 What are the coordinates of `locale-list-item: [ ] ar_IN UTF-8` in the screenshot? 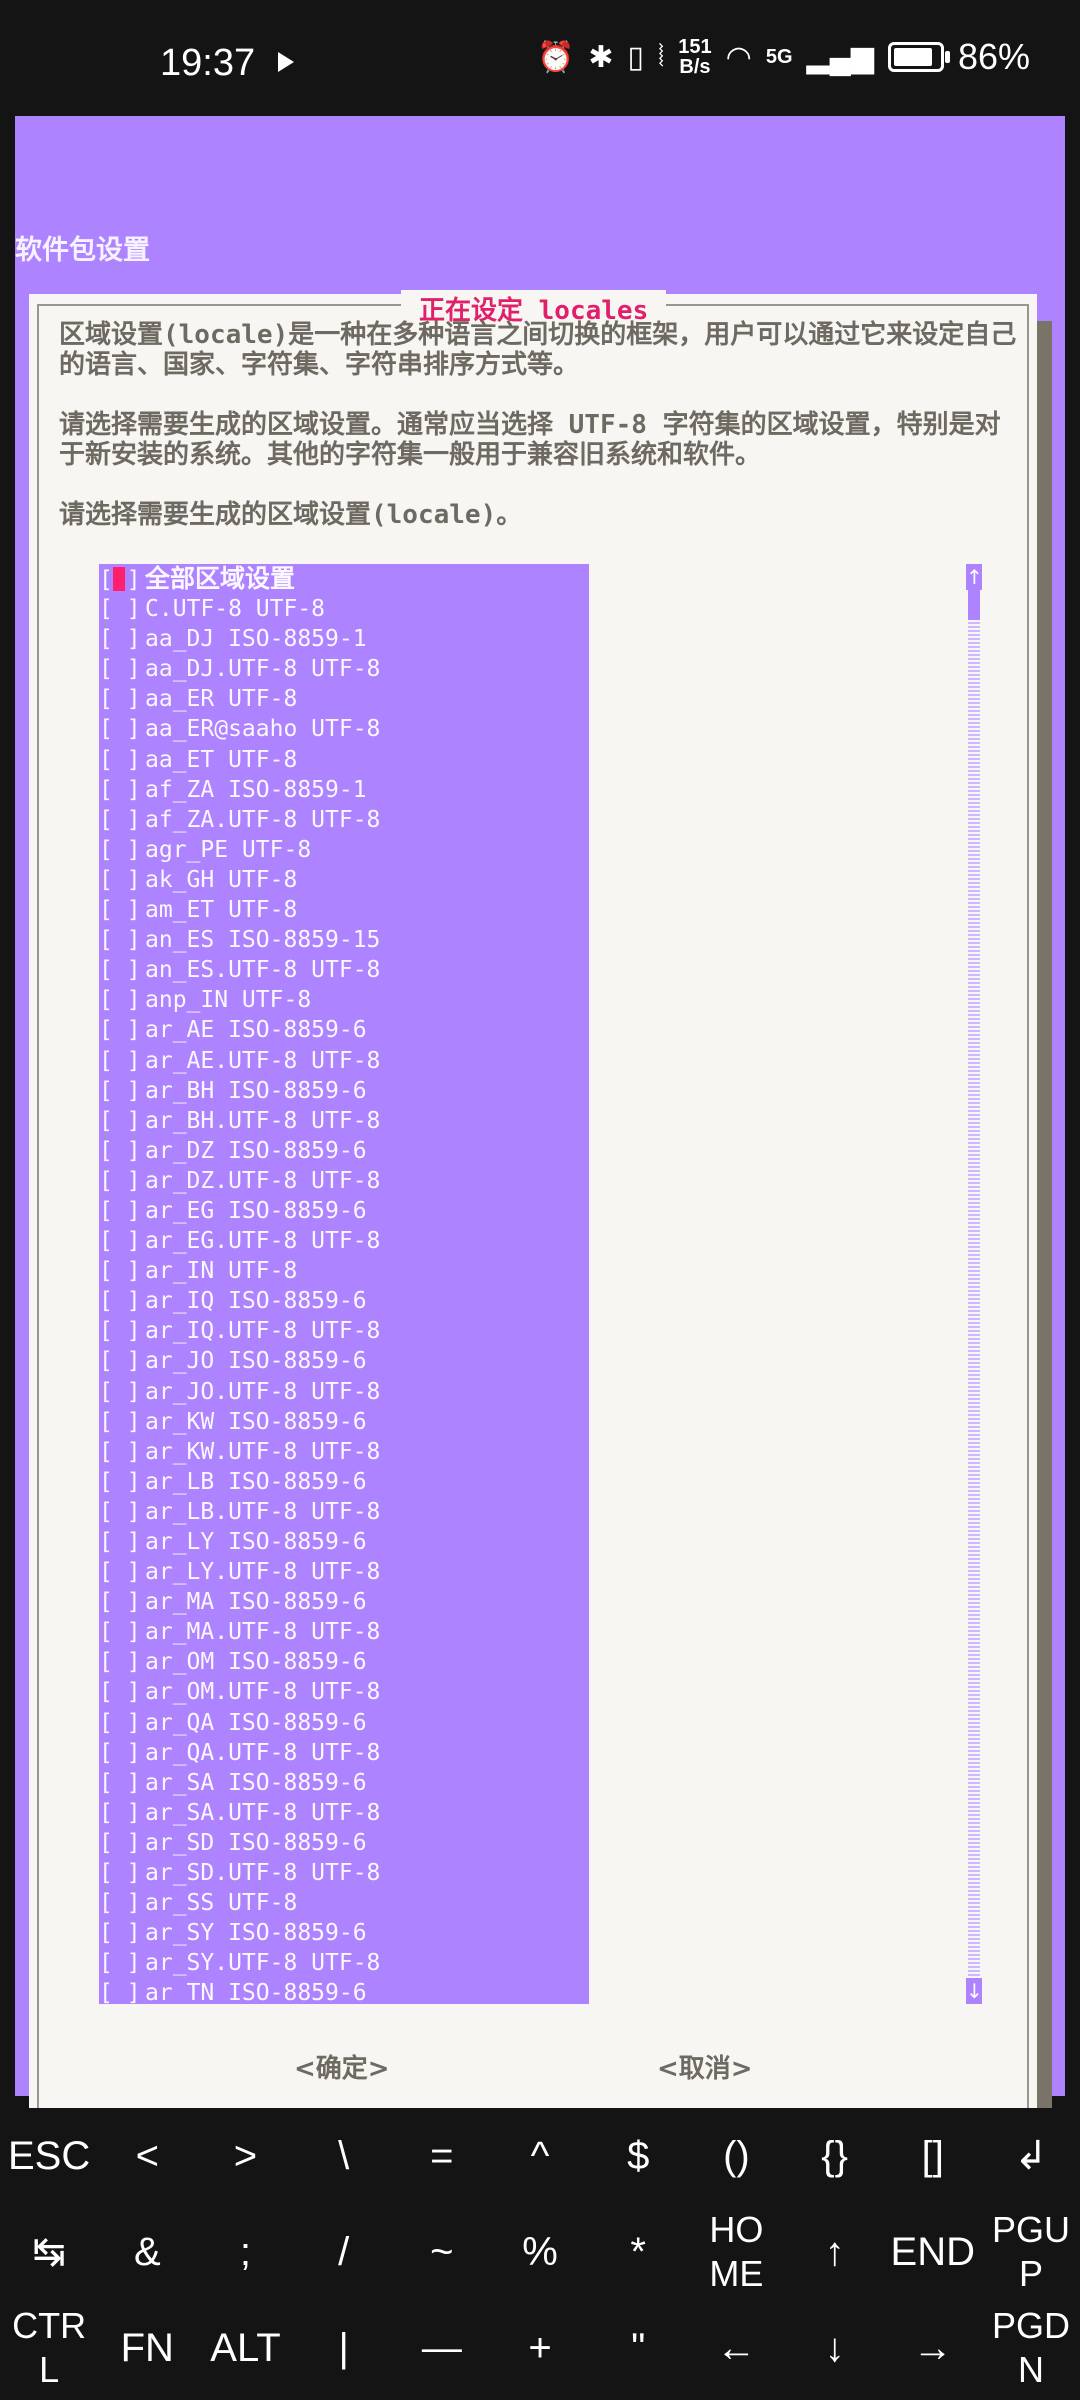 It's located at (344, 1271).